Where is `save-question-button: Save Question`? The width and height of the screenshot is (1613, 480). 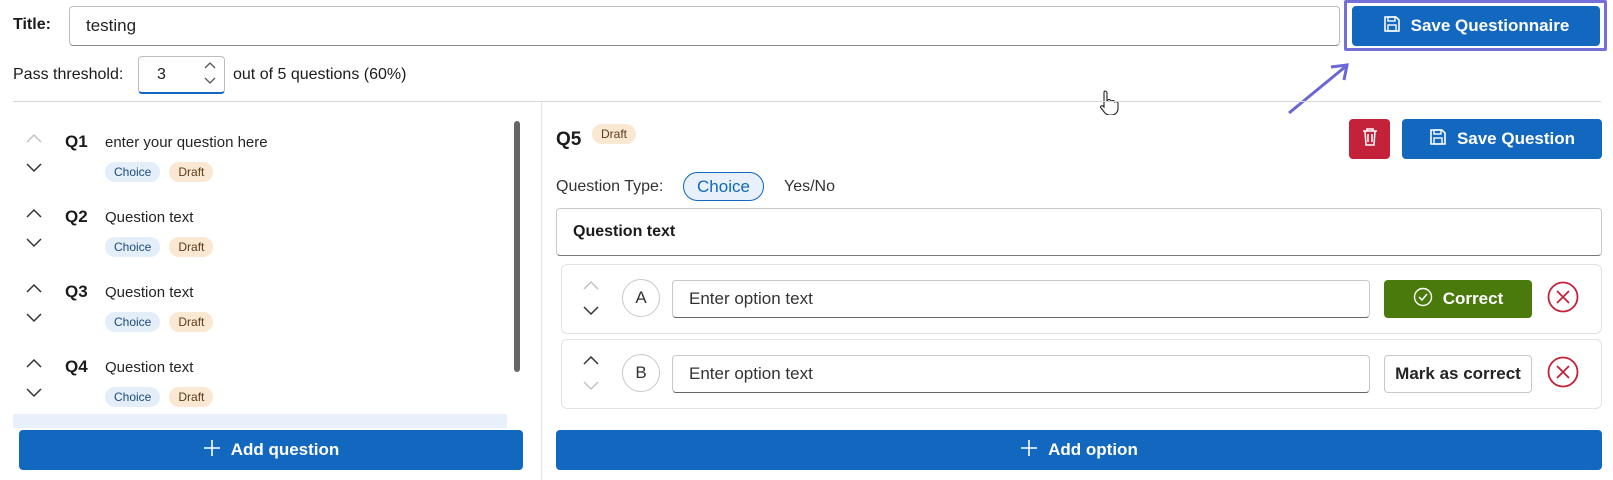 save-question-button: Save Question is located at coordinates (1502, 139).